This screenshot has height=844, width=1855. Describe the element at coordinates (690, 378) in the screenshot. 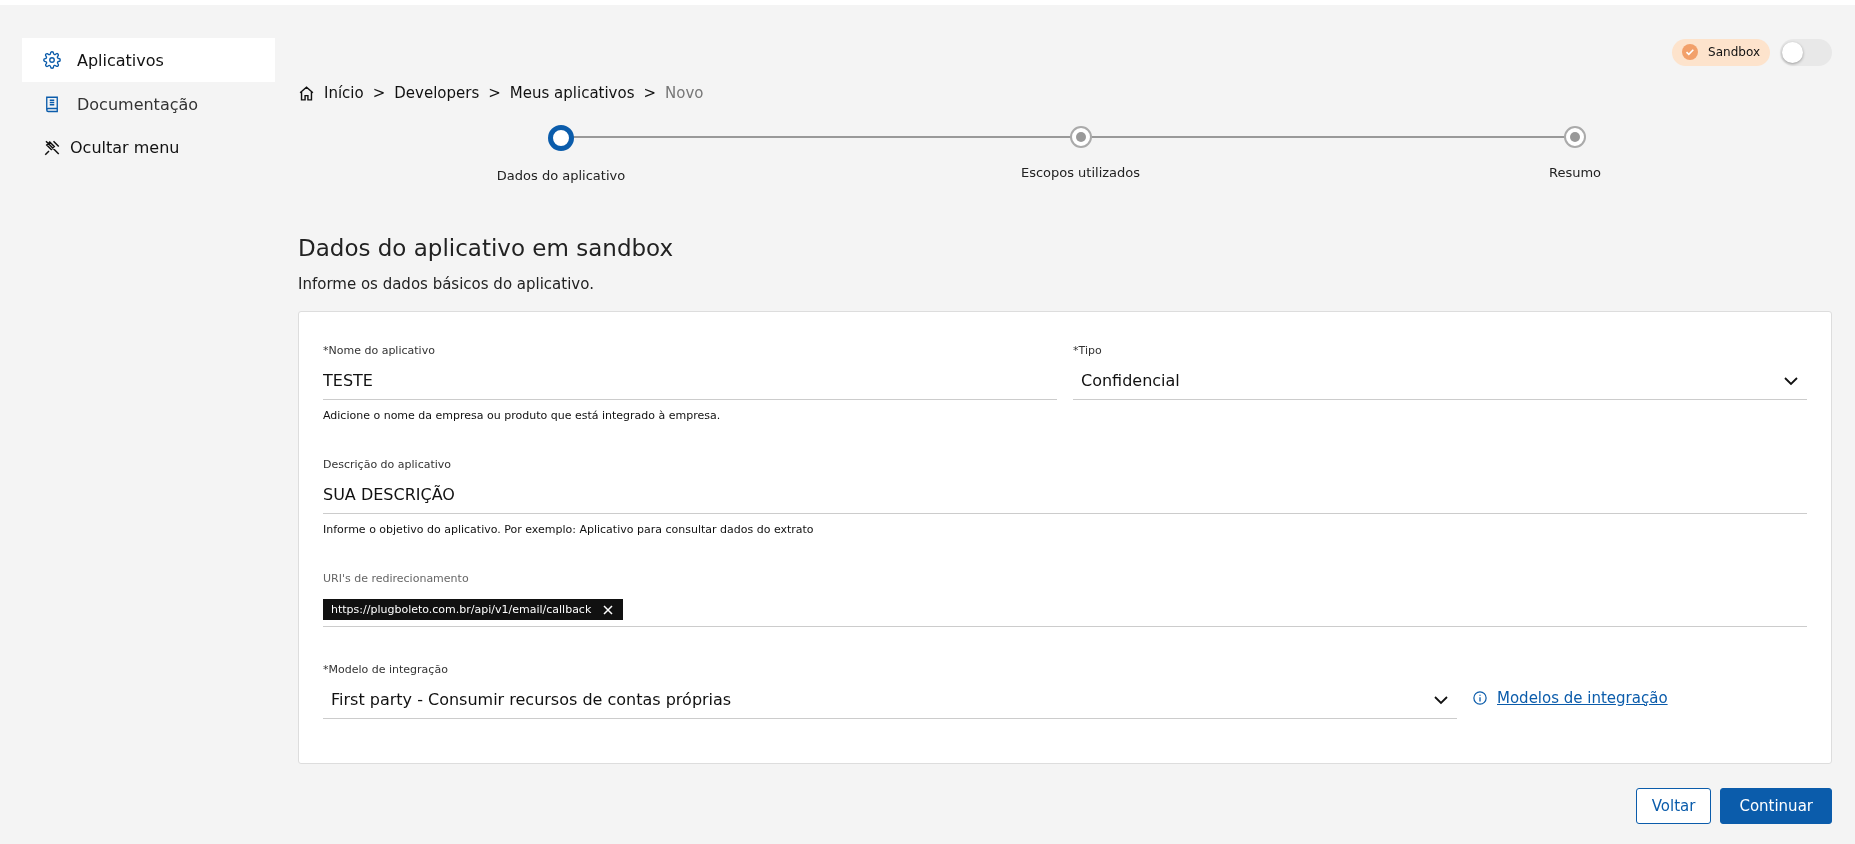

I see `app-name-field: TESTE` at that location.